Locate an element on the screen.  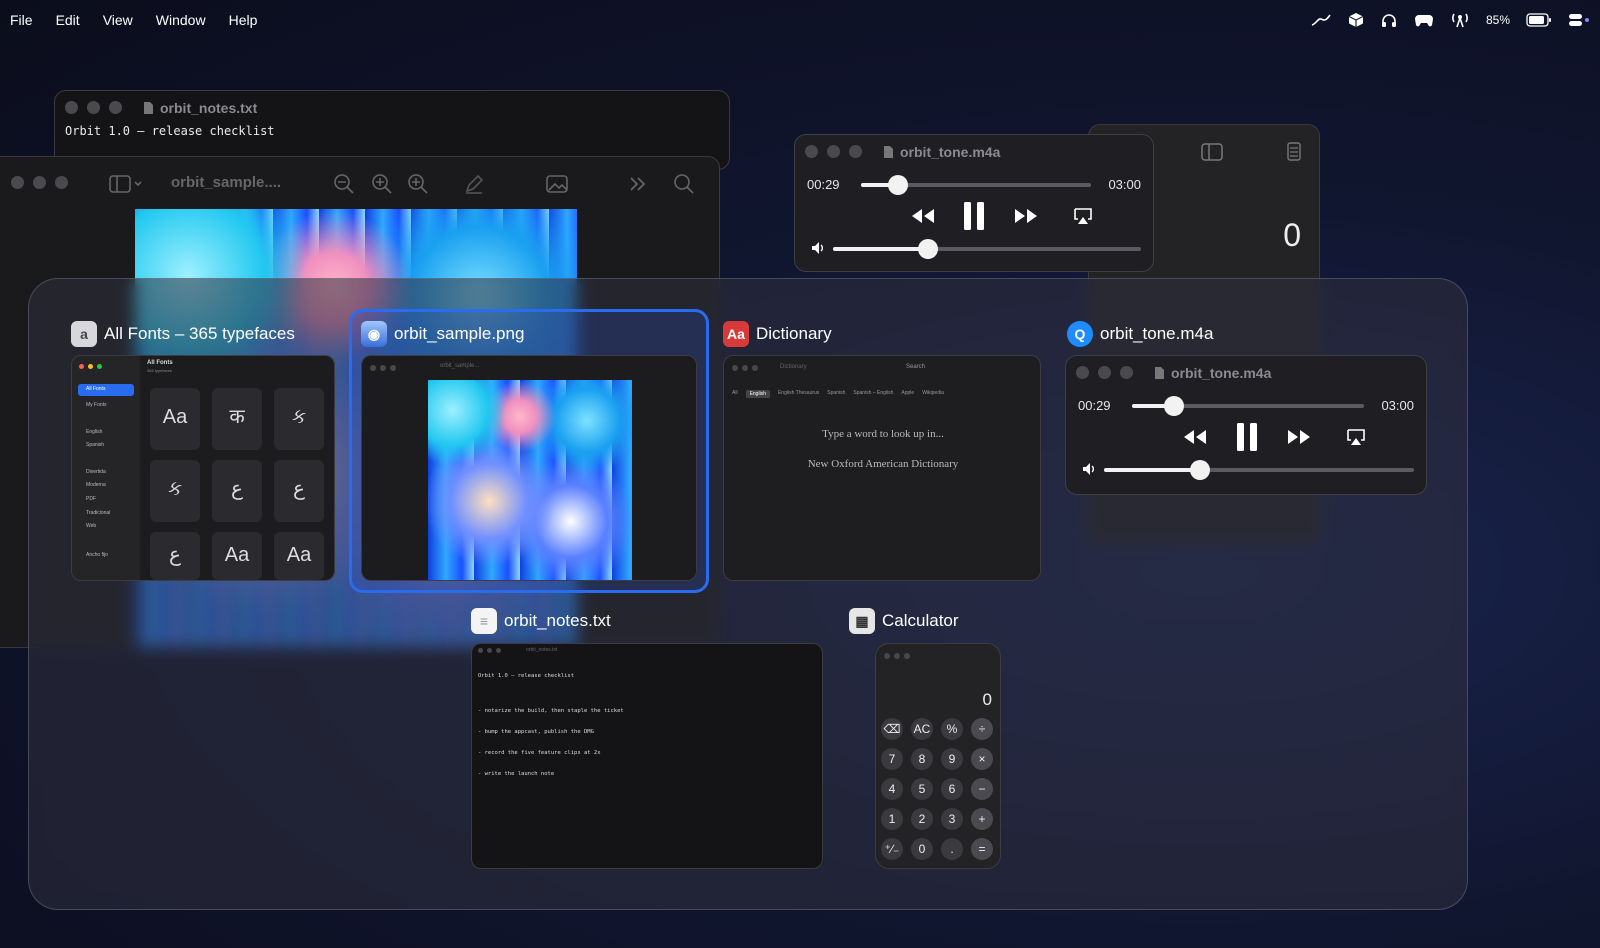
calc-key: 9 is located at coordinates (952, 759).